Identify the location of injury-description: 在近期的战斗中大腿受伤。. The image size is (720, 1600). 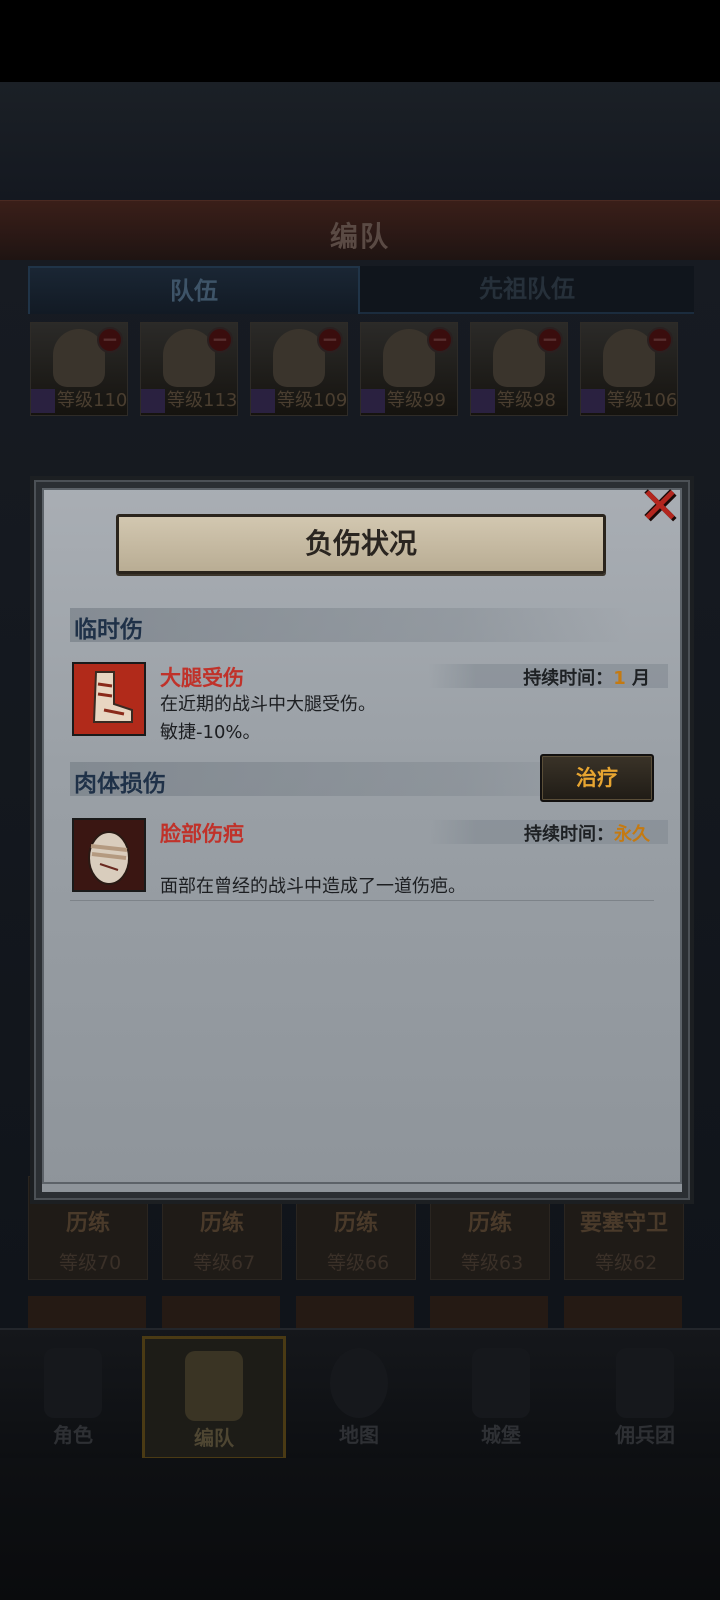
(268, 704).